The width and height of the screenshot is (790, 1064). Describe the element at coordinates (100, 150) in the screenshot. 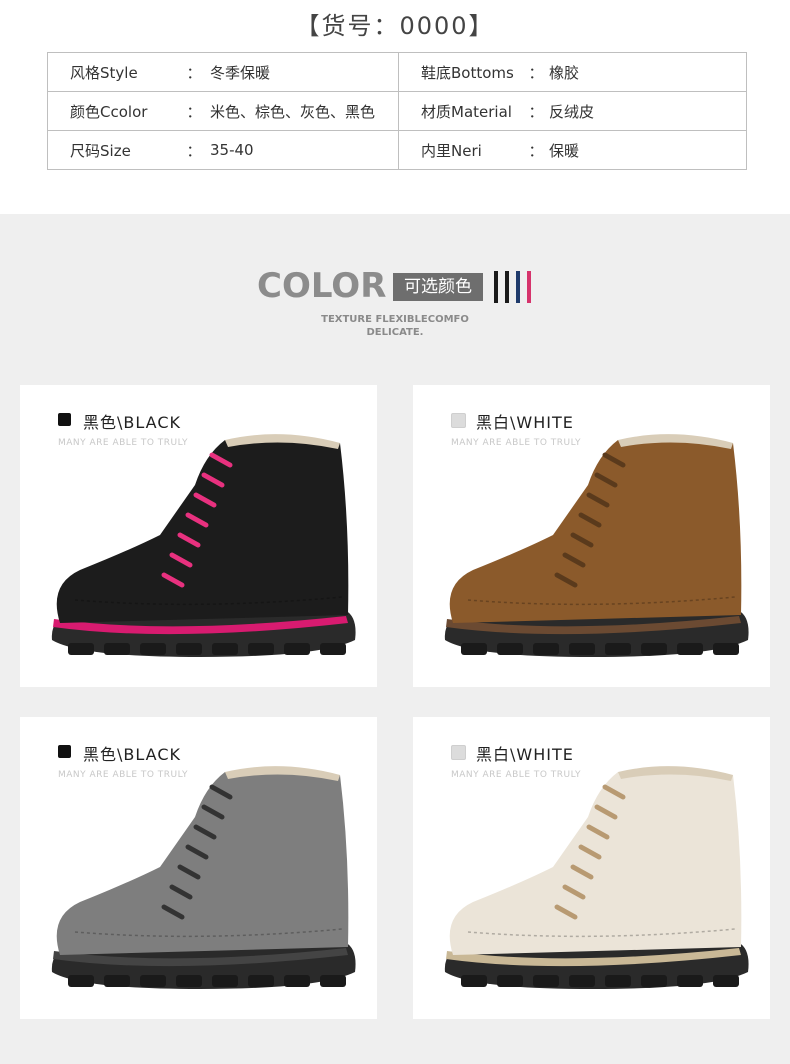

I see `spec-key: 尺码Size` at that location.